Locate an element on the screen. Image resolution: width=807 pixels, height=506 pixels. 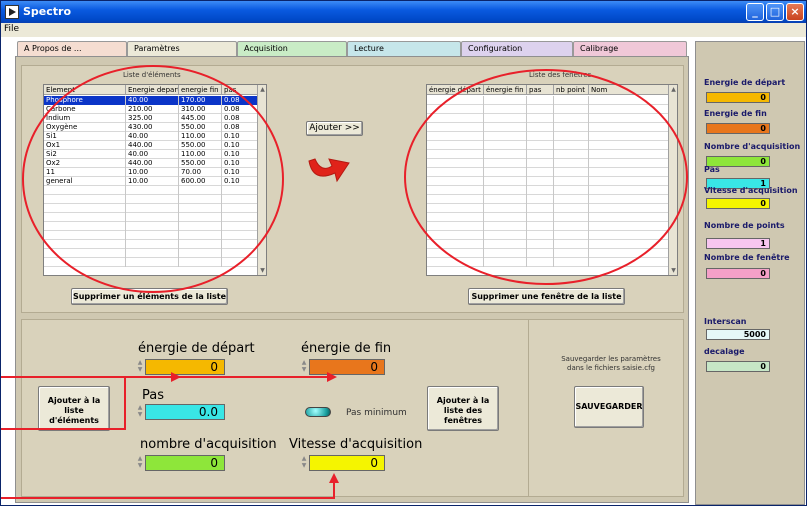
add-window-button: Ajouter >> is located at coordinates (334, 128).